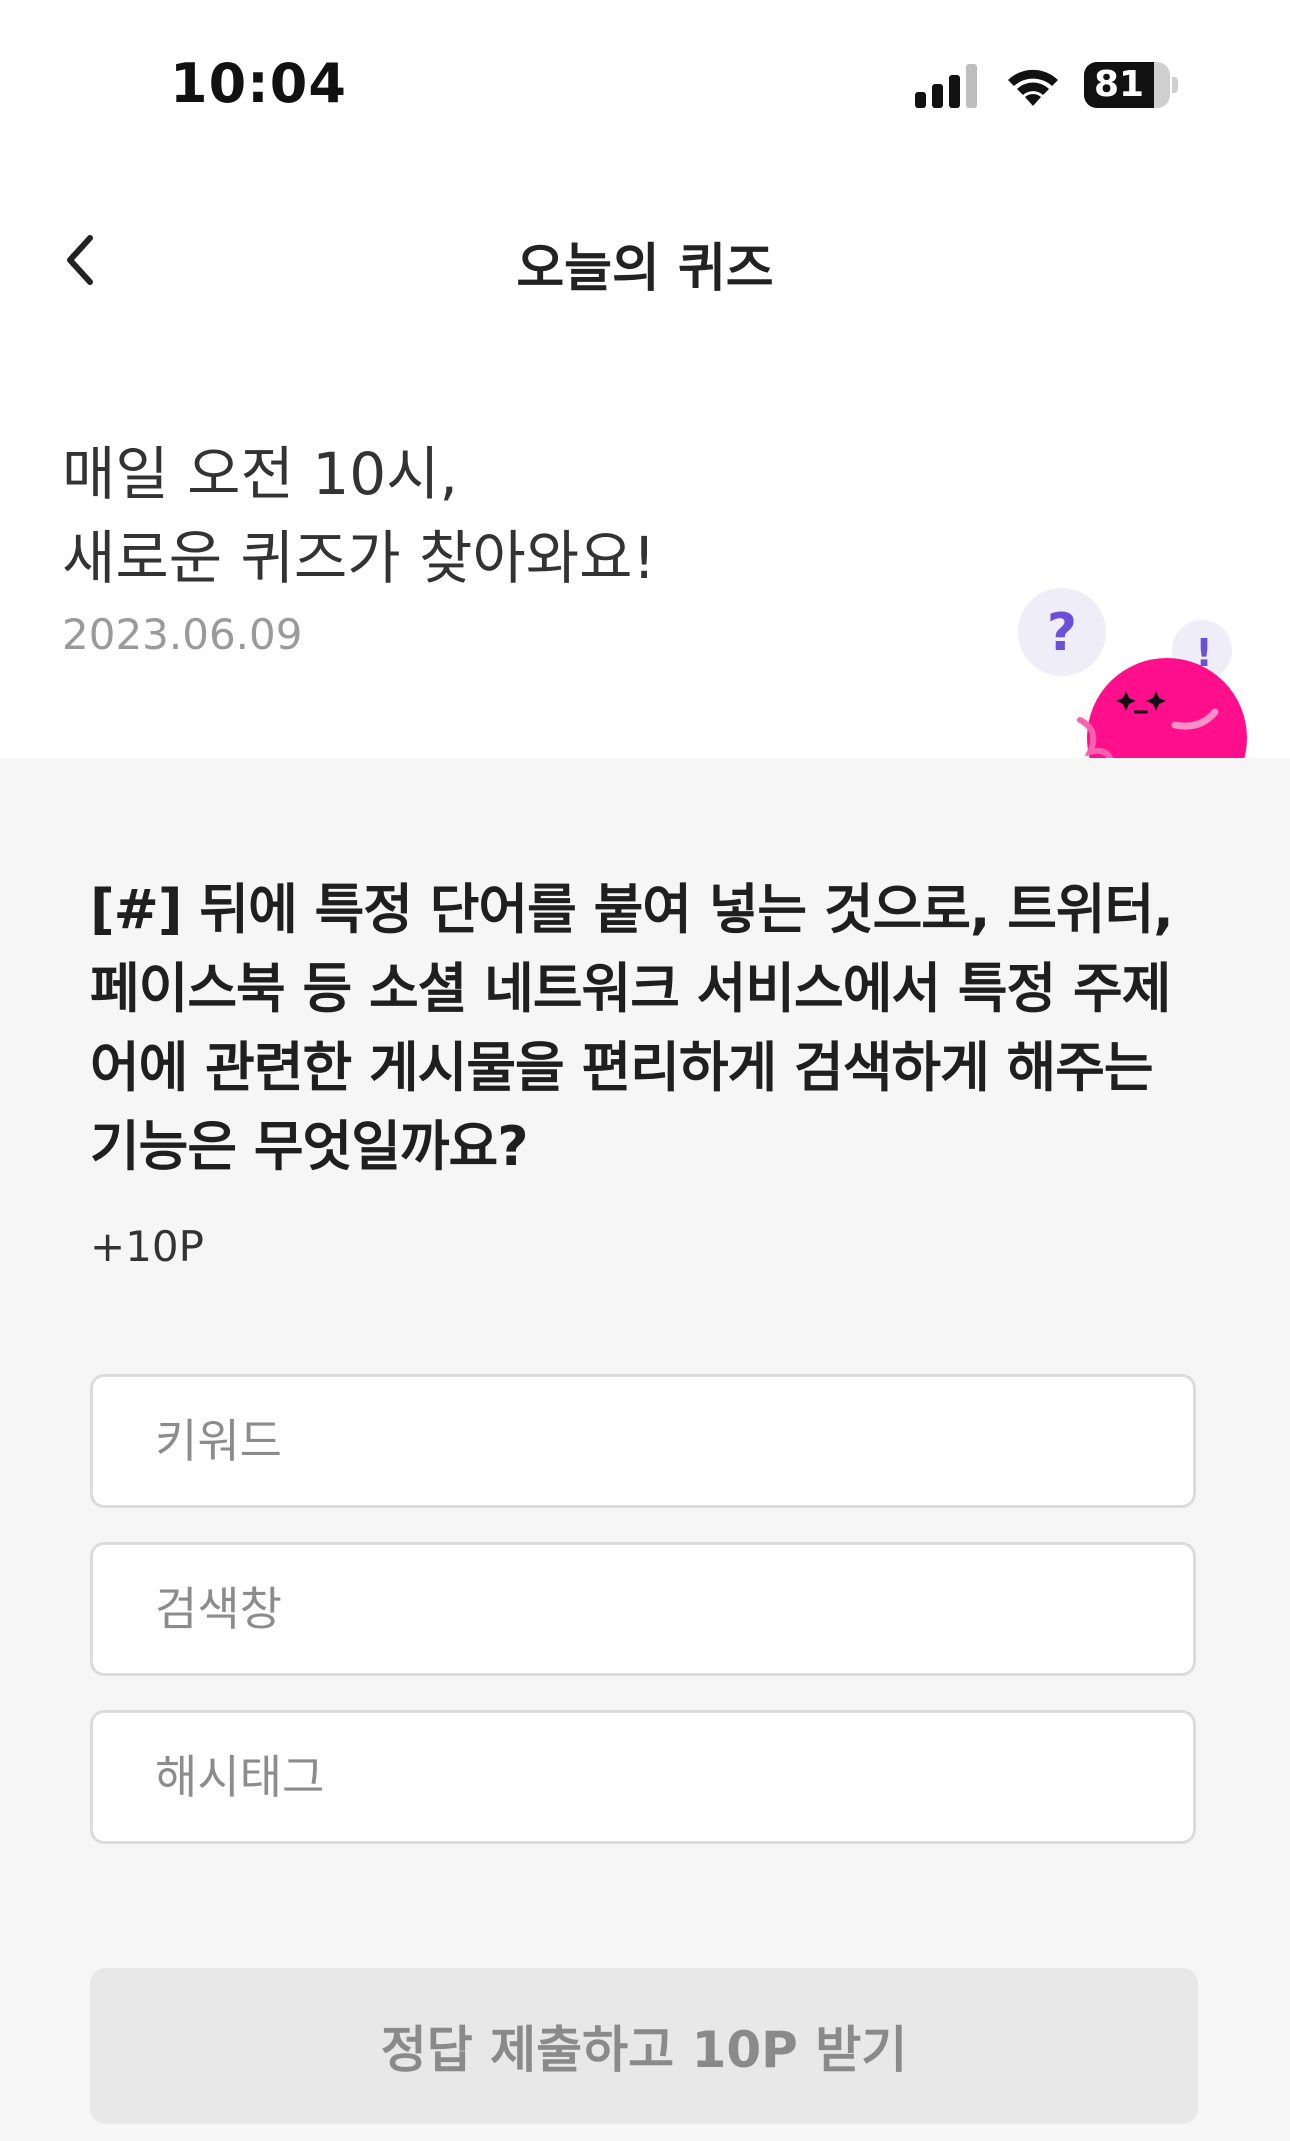  I want to click on submit-answer-label: 정답 제출하고 10P 받기, so click(644, 2050).